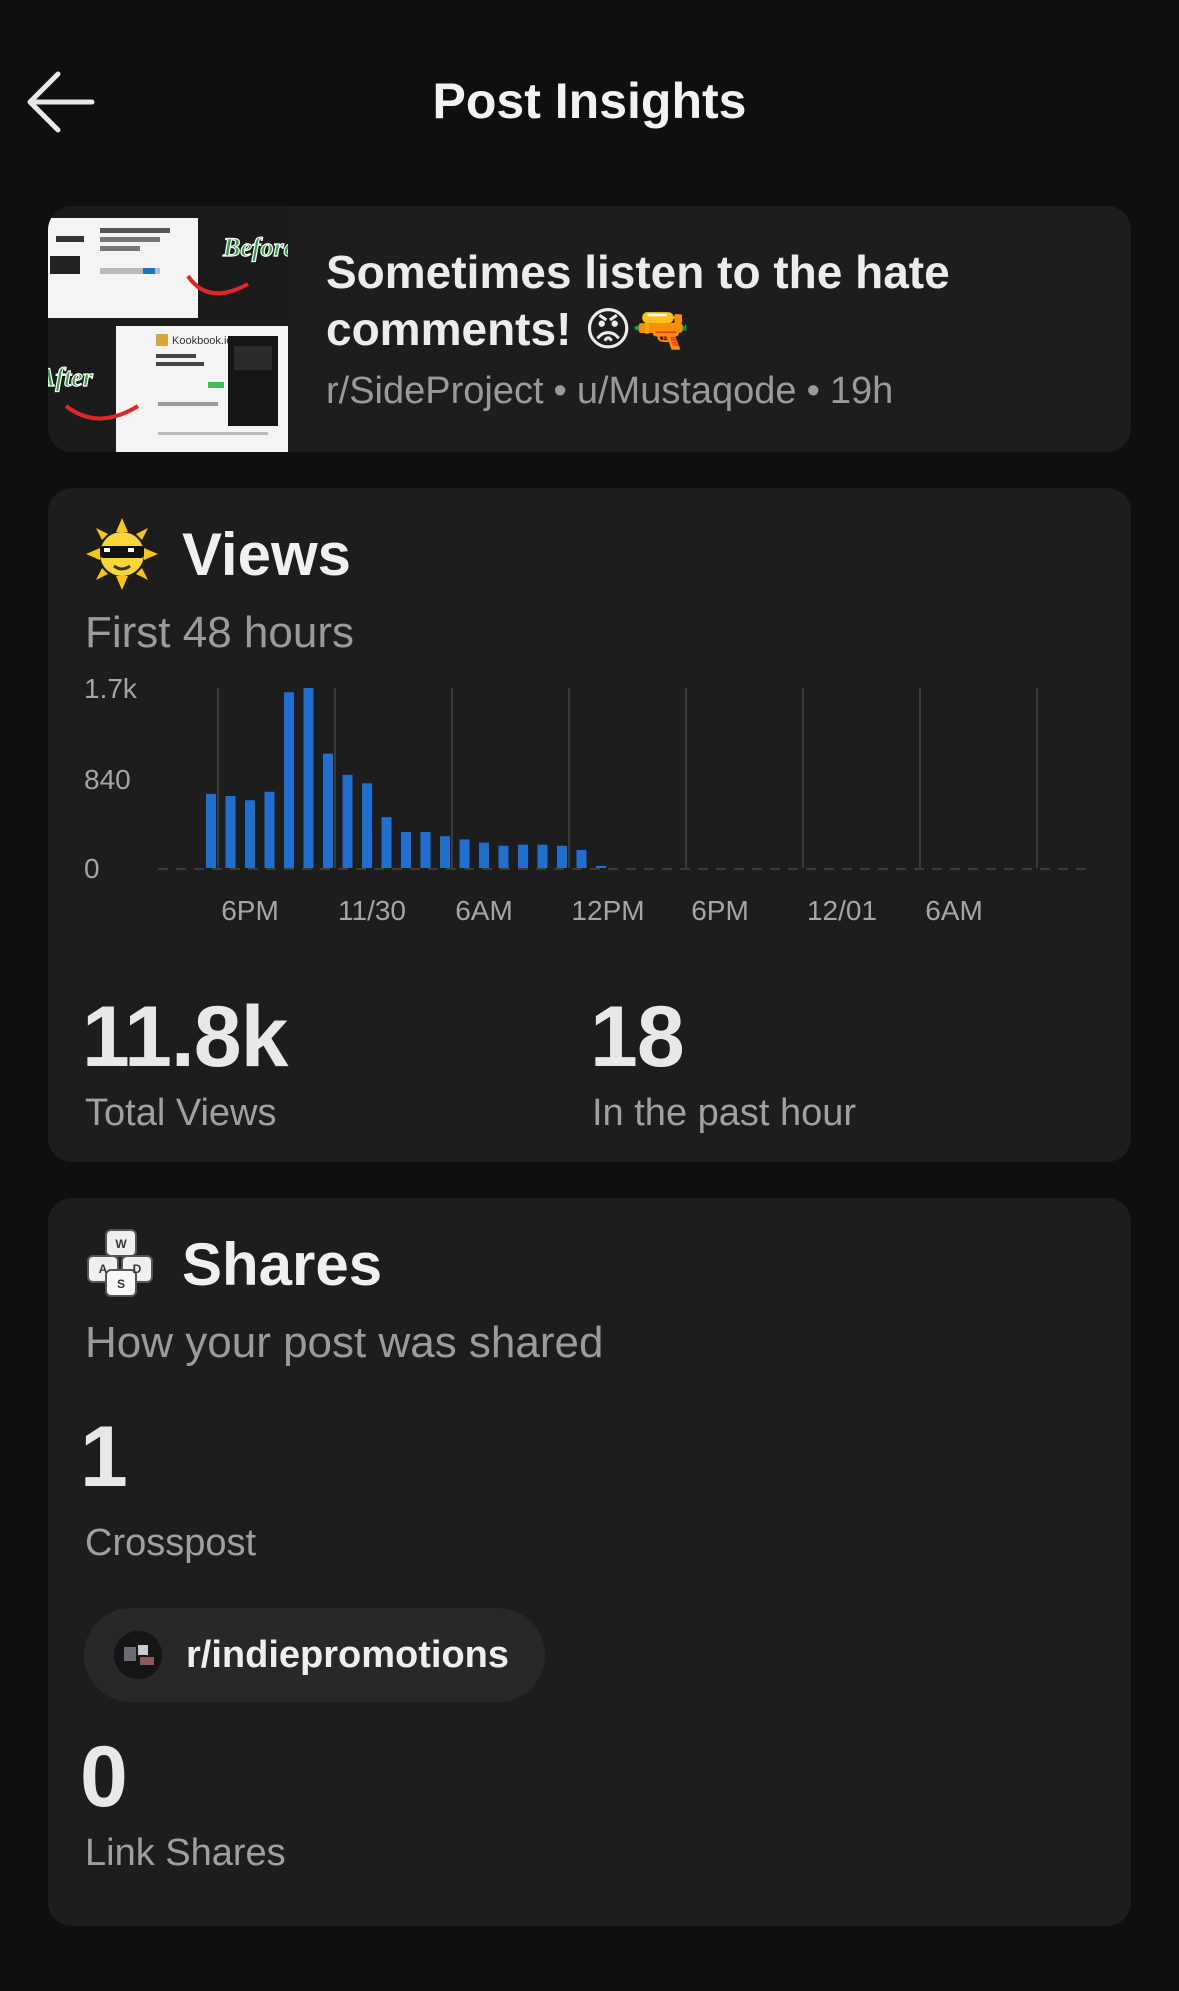 The height and width of the screenshot is (1991, 1179). I want to click on total-views-value: 11.8k, so click(185, 1037).